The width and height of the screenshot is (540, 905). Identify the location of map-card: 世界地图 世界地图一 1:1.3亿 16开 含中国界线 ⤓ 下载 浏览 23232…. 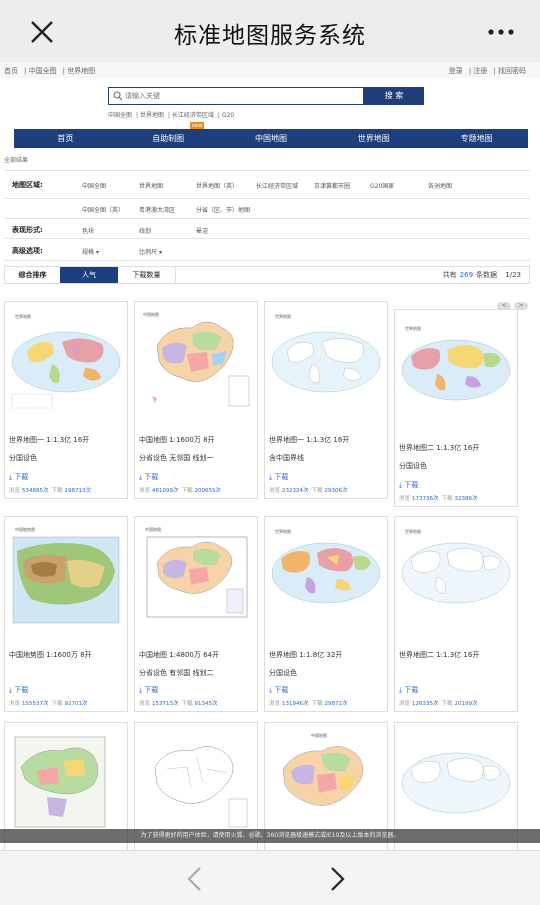
(326, 400).